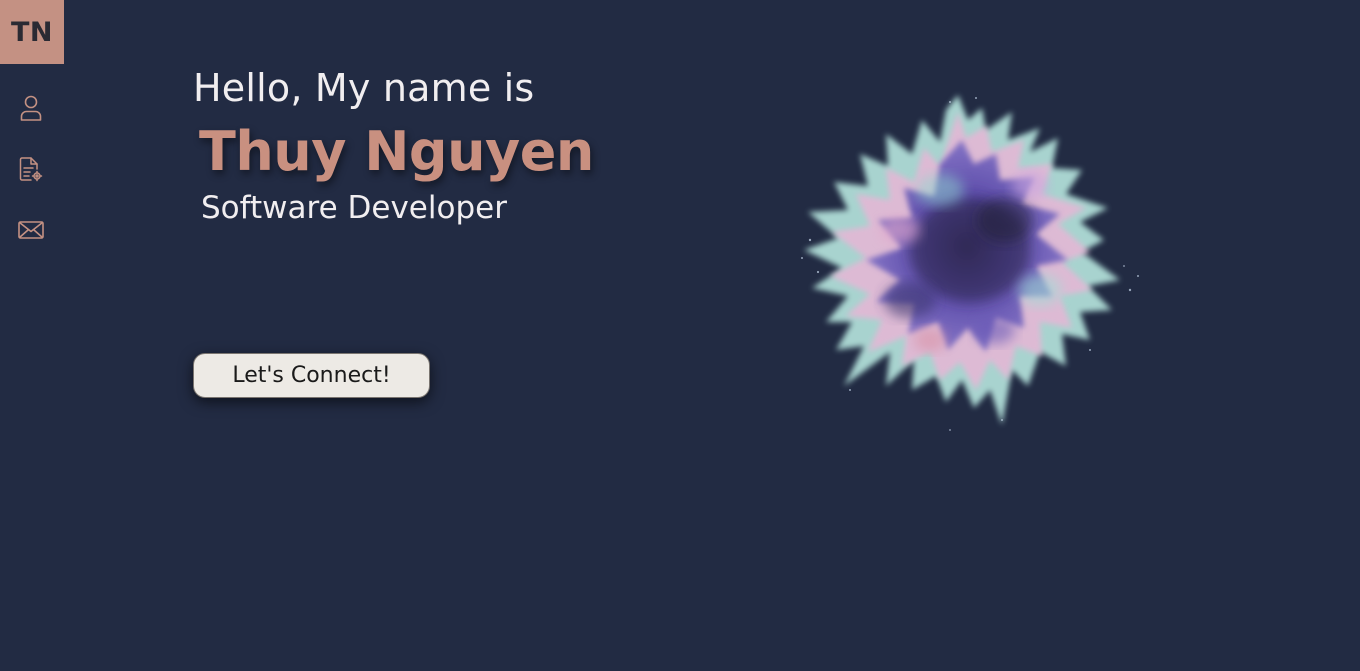 This screenshot has height=671, width=1360. I want to click on sidebar-item-about, so click(31, 108).